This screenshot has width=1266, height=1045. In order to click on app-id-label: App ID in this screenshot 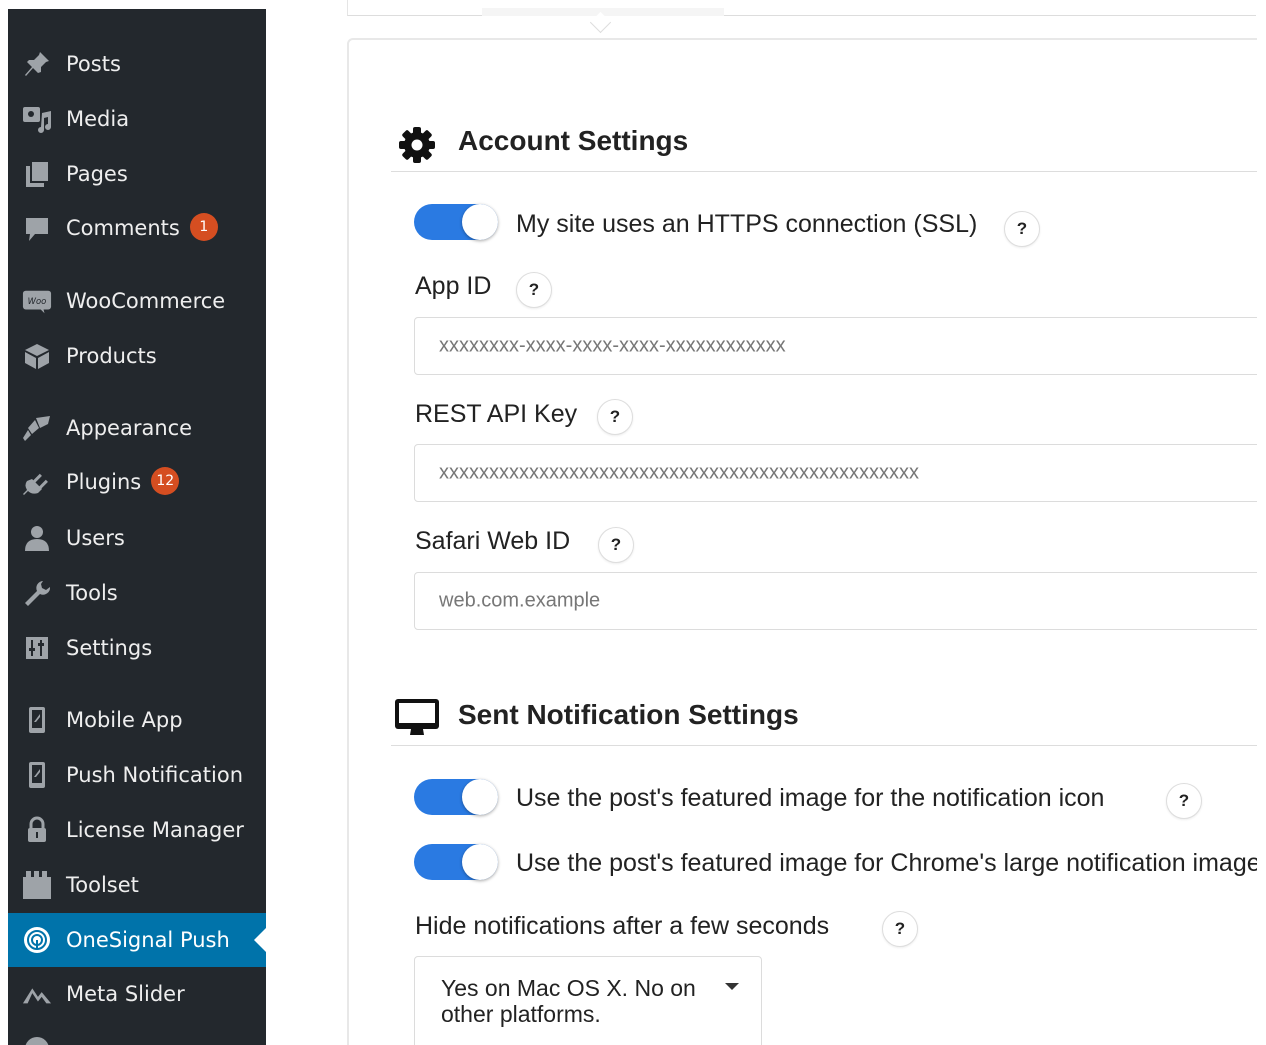, I will do `click(453, 286)`.